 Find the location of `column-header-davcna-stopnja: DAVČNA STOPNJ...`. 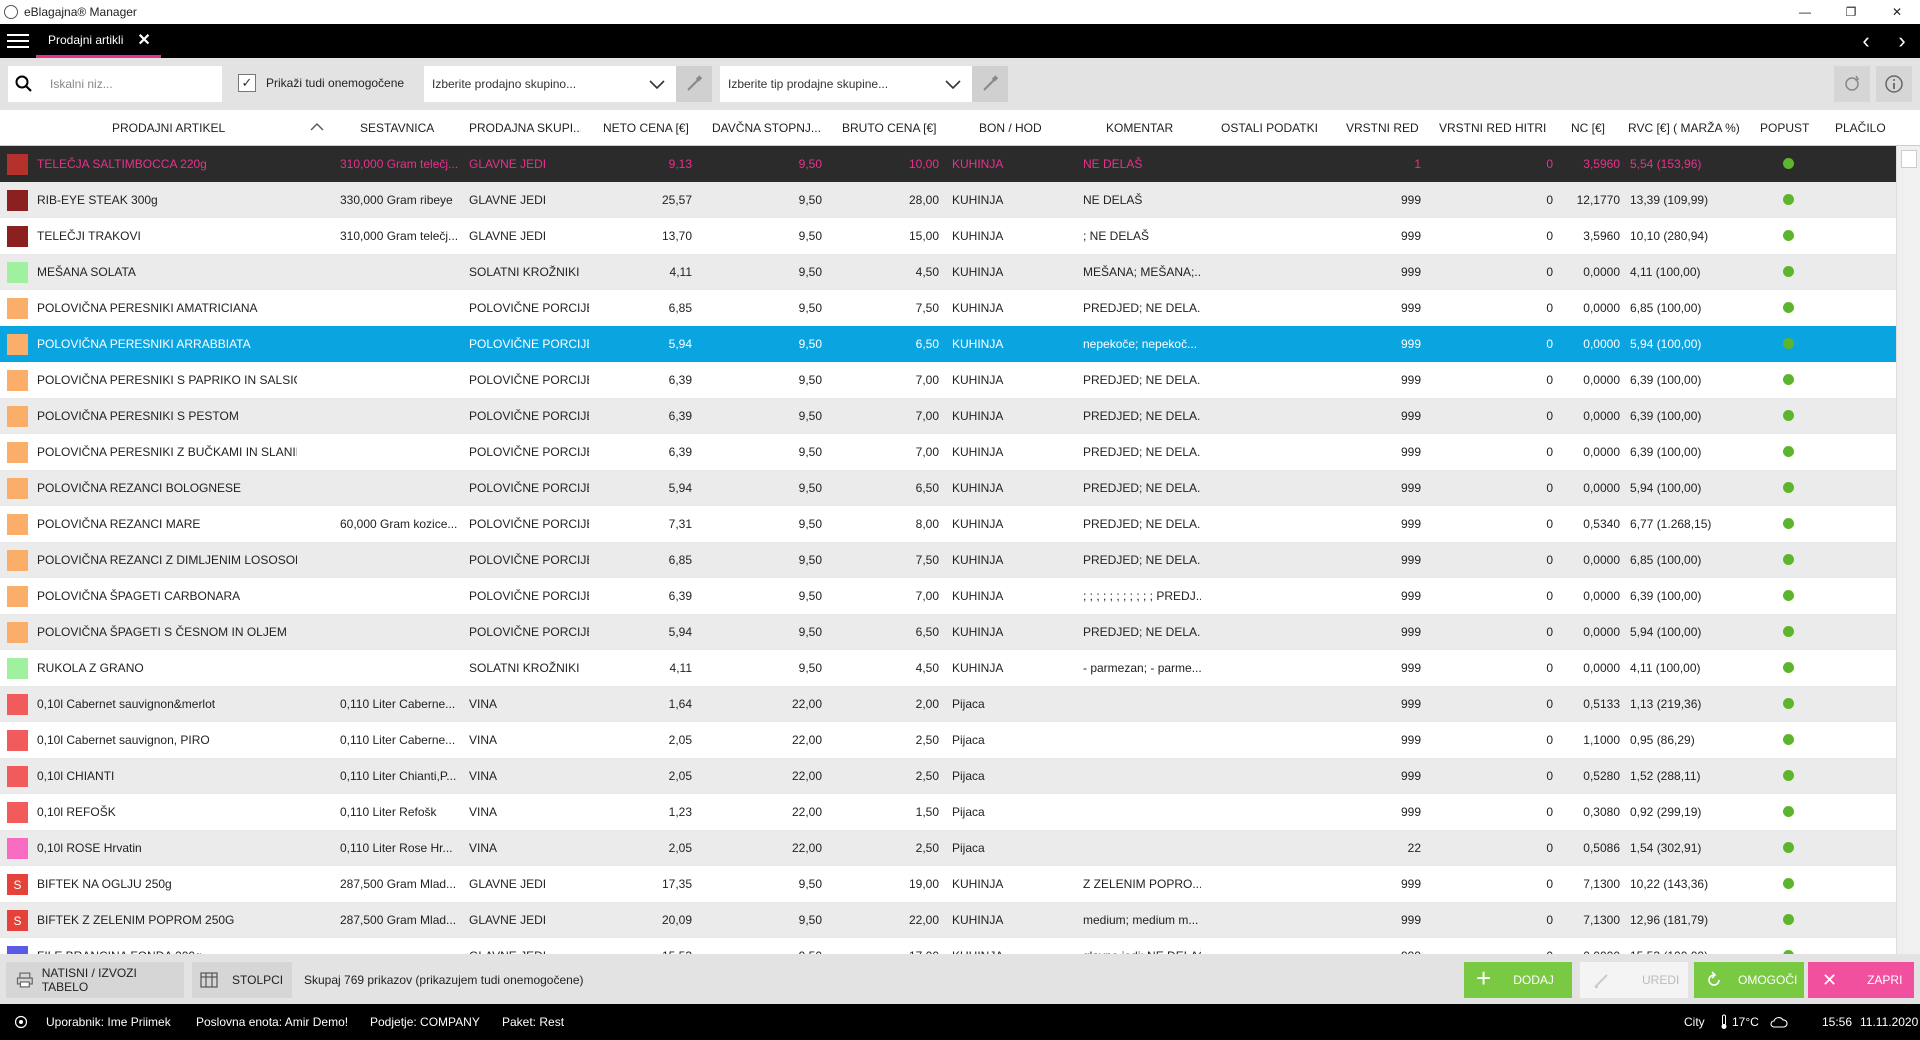

column-header-davcna-stopnja: DAVČNA STOPNJ... is located at coordinates (766, 128).